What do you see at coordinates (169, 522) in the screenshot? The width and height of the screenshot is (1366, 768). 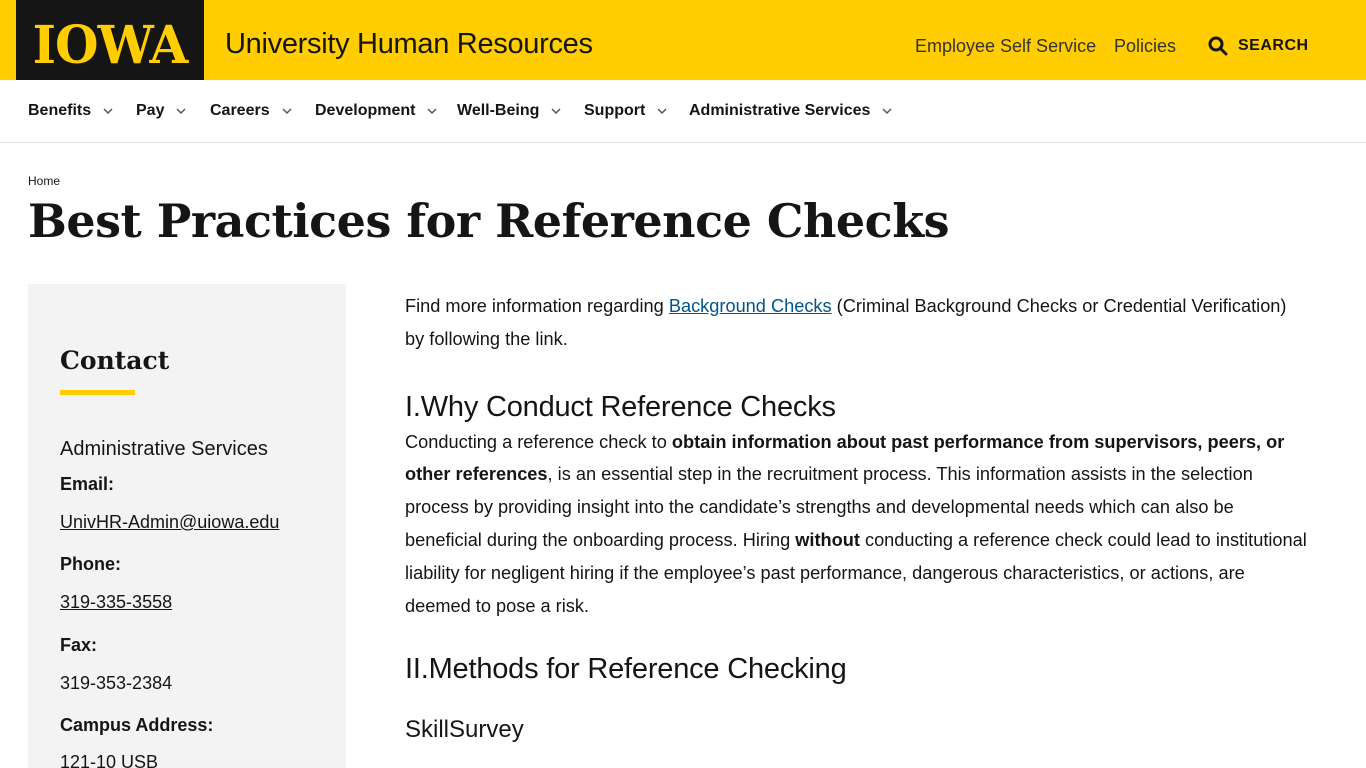 I see `email-link: UnivHR-Admin@uiowa.edu` at bounding box center [169, 522].